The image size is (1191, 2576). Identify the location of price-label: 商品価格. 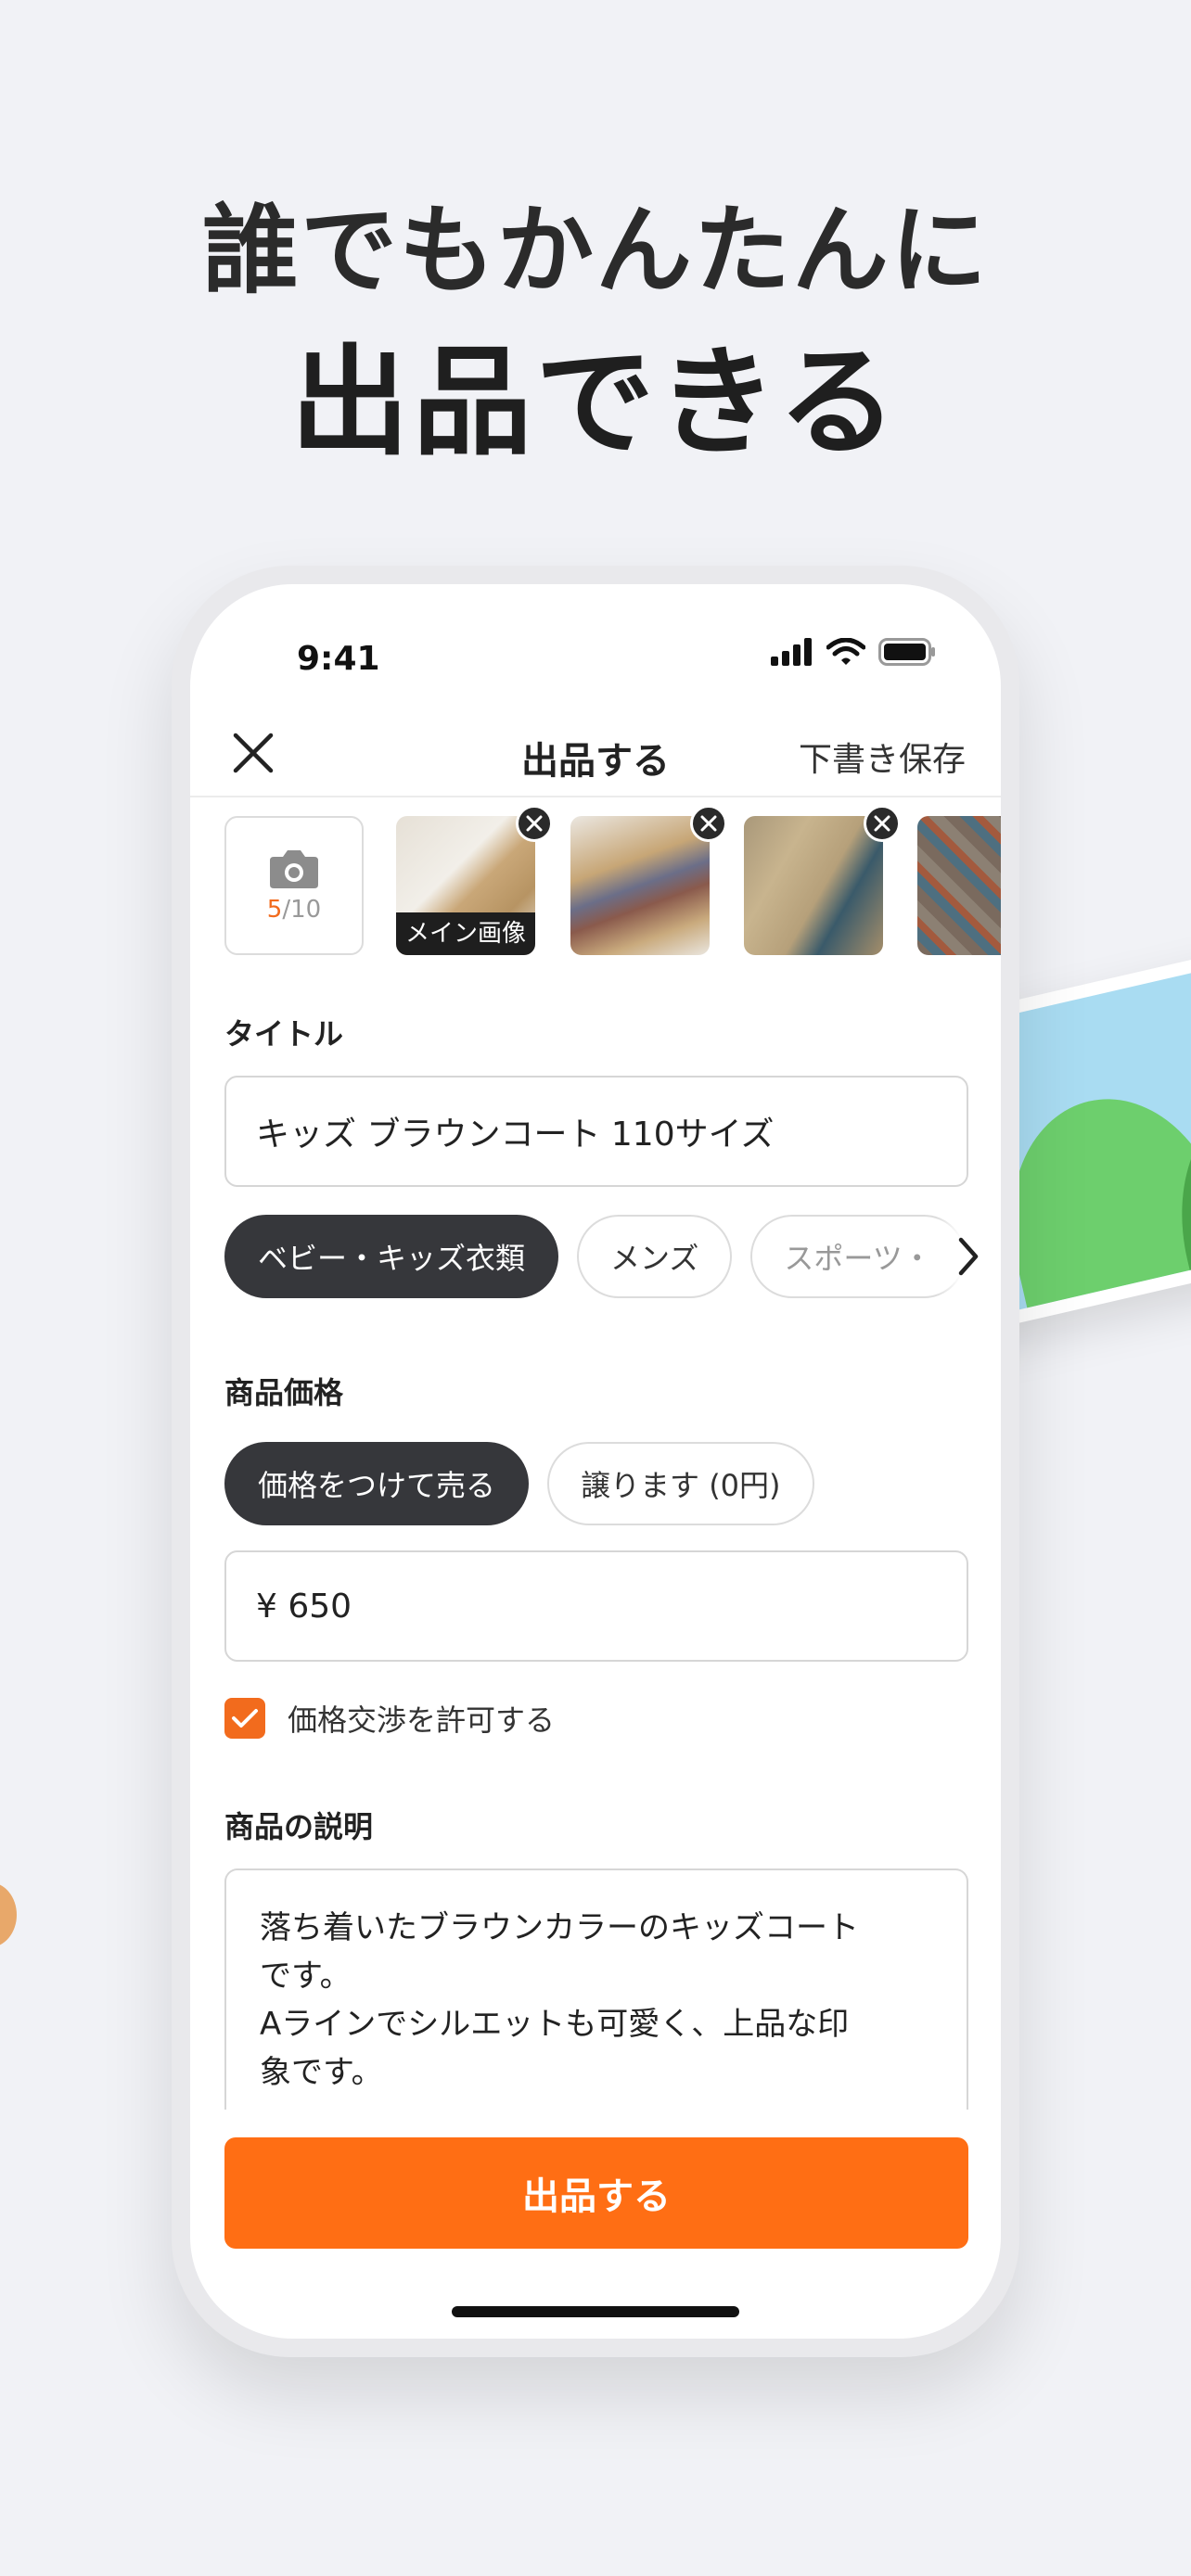
(284, 1392).